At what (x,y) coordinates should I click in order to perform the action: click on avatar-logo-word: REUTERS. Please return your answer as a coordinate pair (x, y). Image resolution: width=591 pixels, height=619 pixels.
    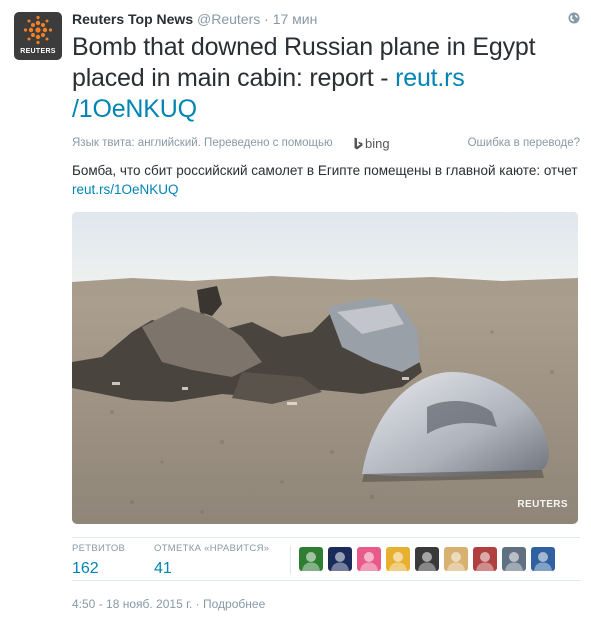
    Looking at the image, I should click on (38, 51).